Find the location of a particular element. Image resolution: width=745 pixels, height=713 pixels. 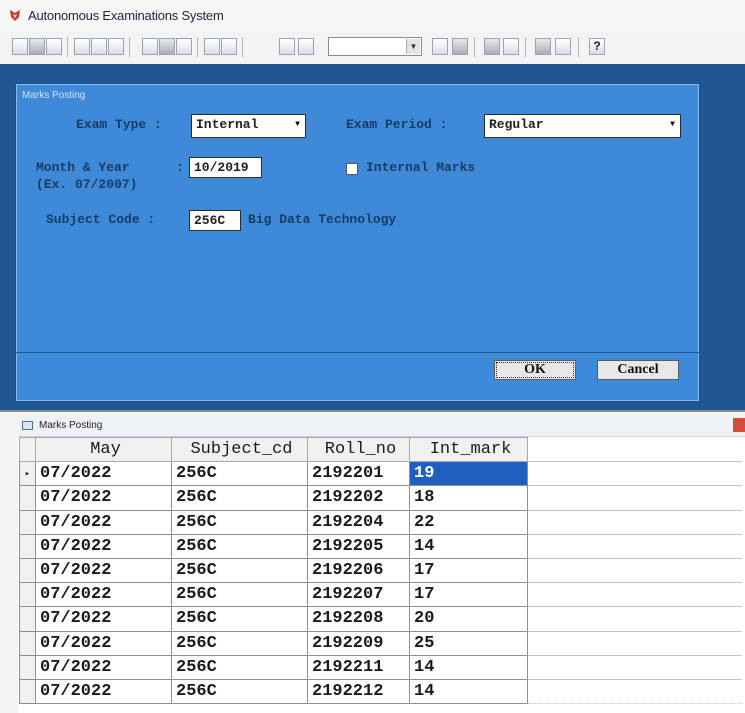

undo-icon is located at coordinates (212, 46).